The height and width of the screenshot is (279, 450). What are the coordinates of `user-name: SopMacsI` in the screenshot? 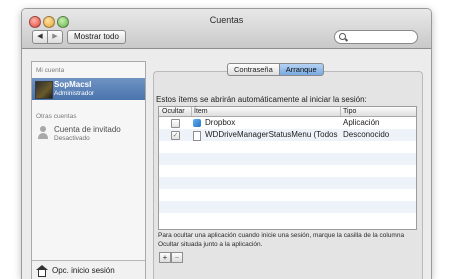 It's located at (73, 84).